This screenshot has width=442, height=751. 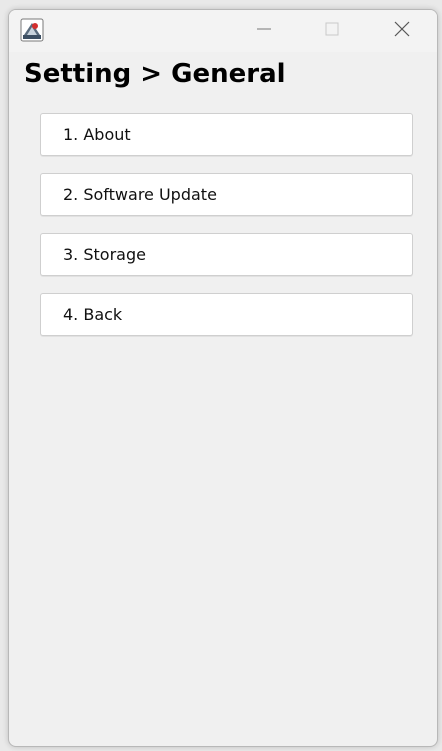 What do you see at coordinates (140, 194) in the screenshot?
I see `software-update-button-label: 2. Software Update` at bounding box center [140, 194].